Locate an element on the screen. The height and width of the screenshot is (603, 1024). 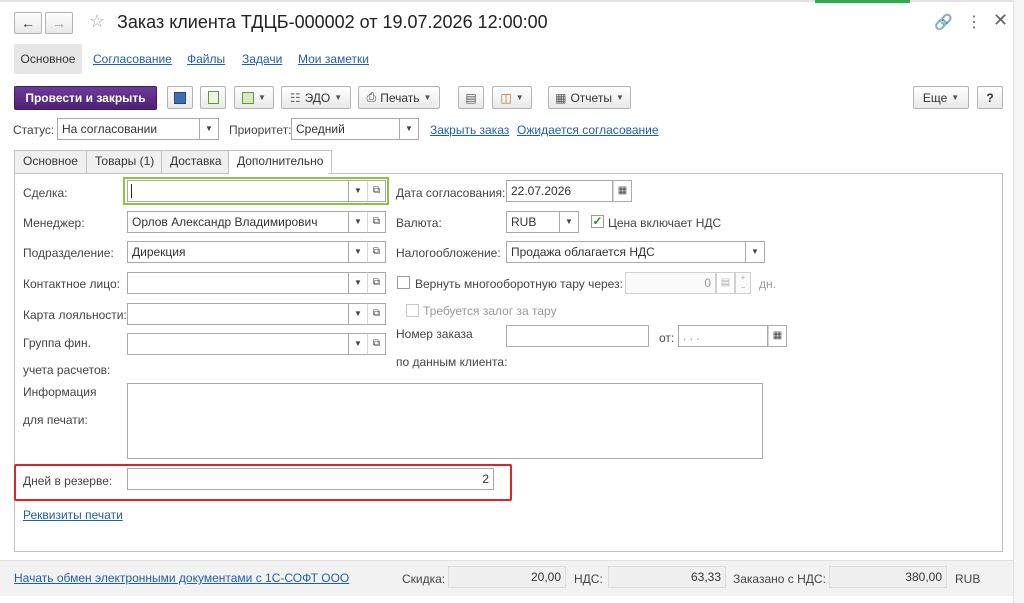
tab-goods: Товары (1) is located at coordinates (125, 161).